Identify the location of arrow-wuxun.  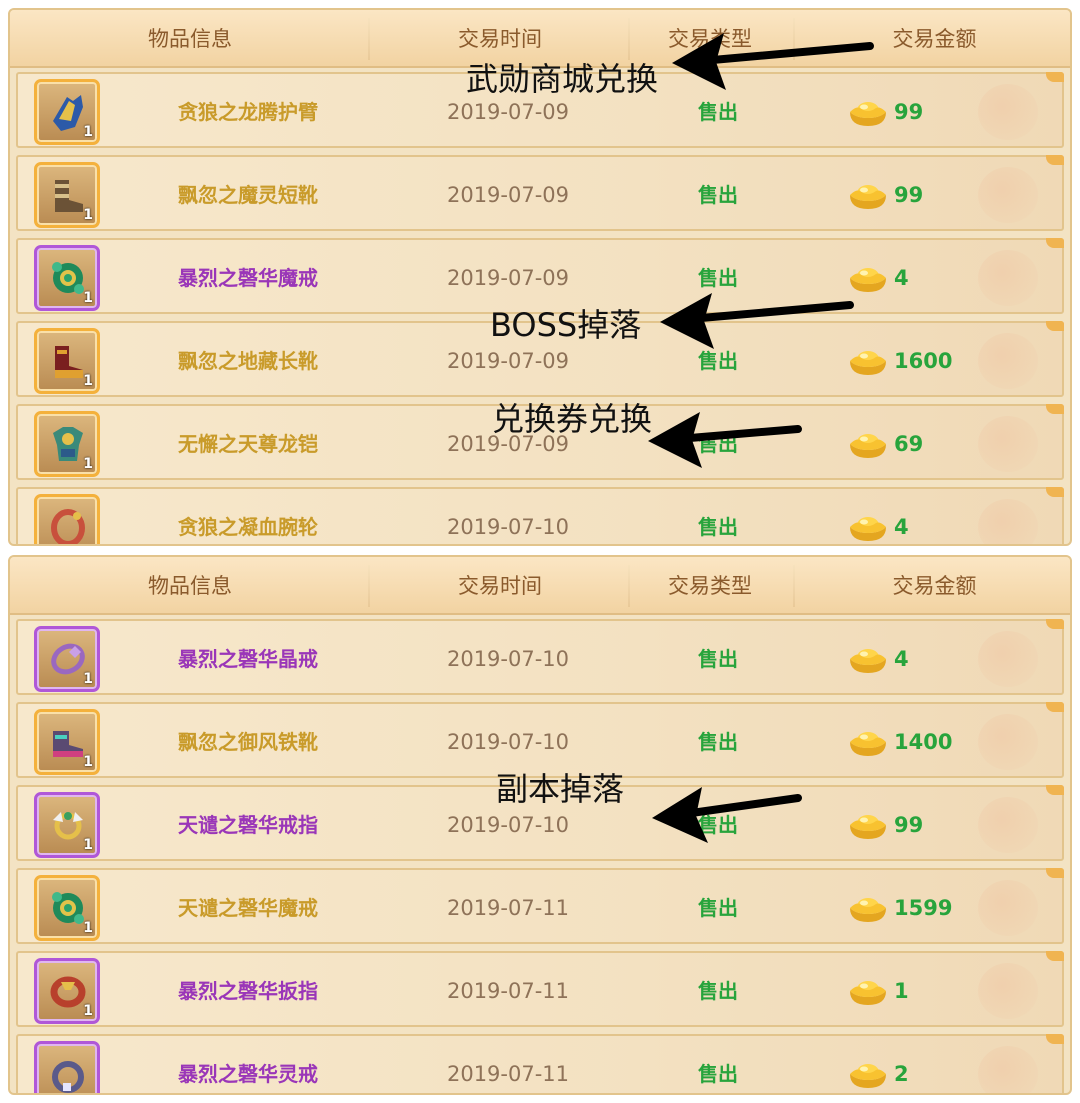
(773, 61).